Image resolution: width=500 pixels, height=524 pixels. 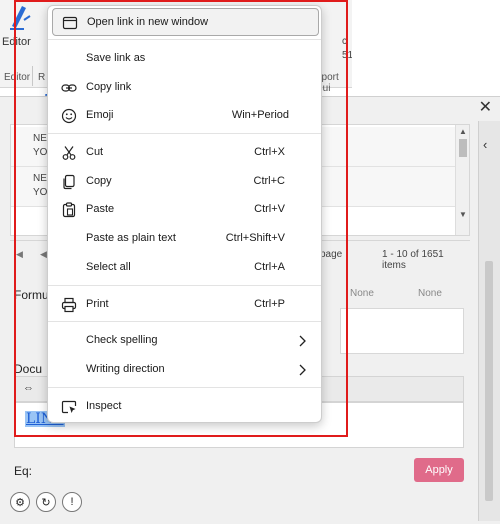 What do you see at coordinates (439, 470) in the screenshot?
I see `apply-button: Apply` at bounding box center [439, 470].